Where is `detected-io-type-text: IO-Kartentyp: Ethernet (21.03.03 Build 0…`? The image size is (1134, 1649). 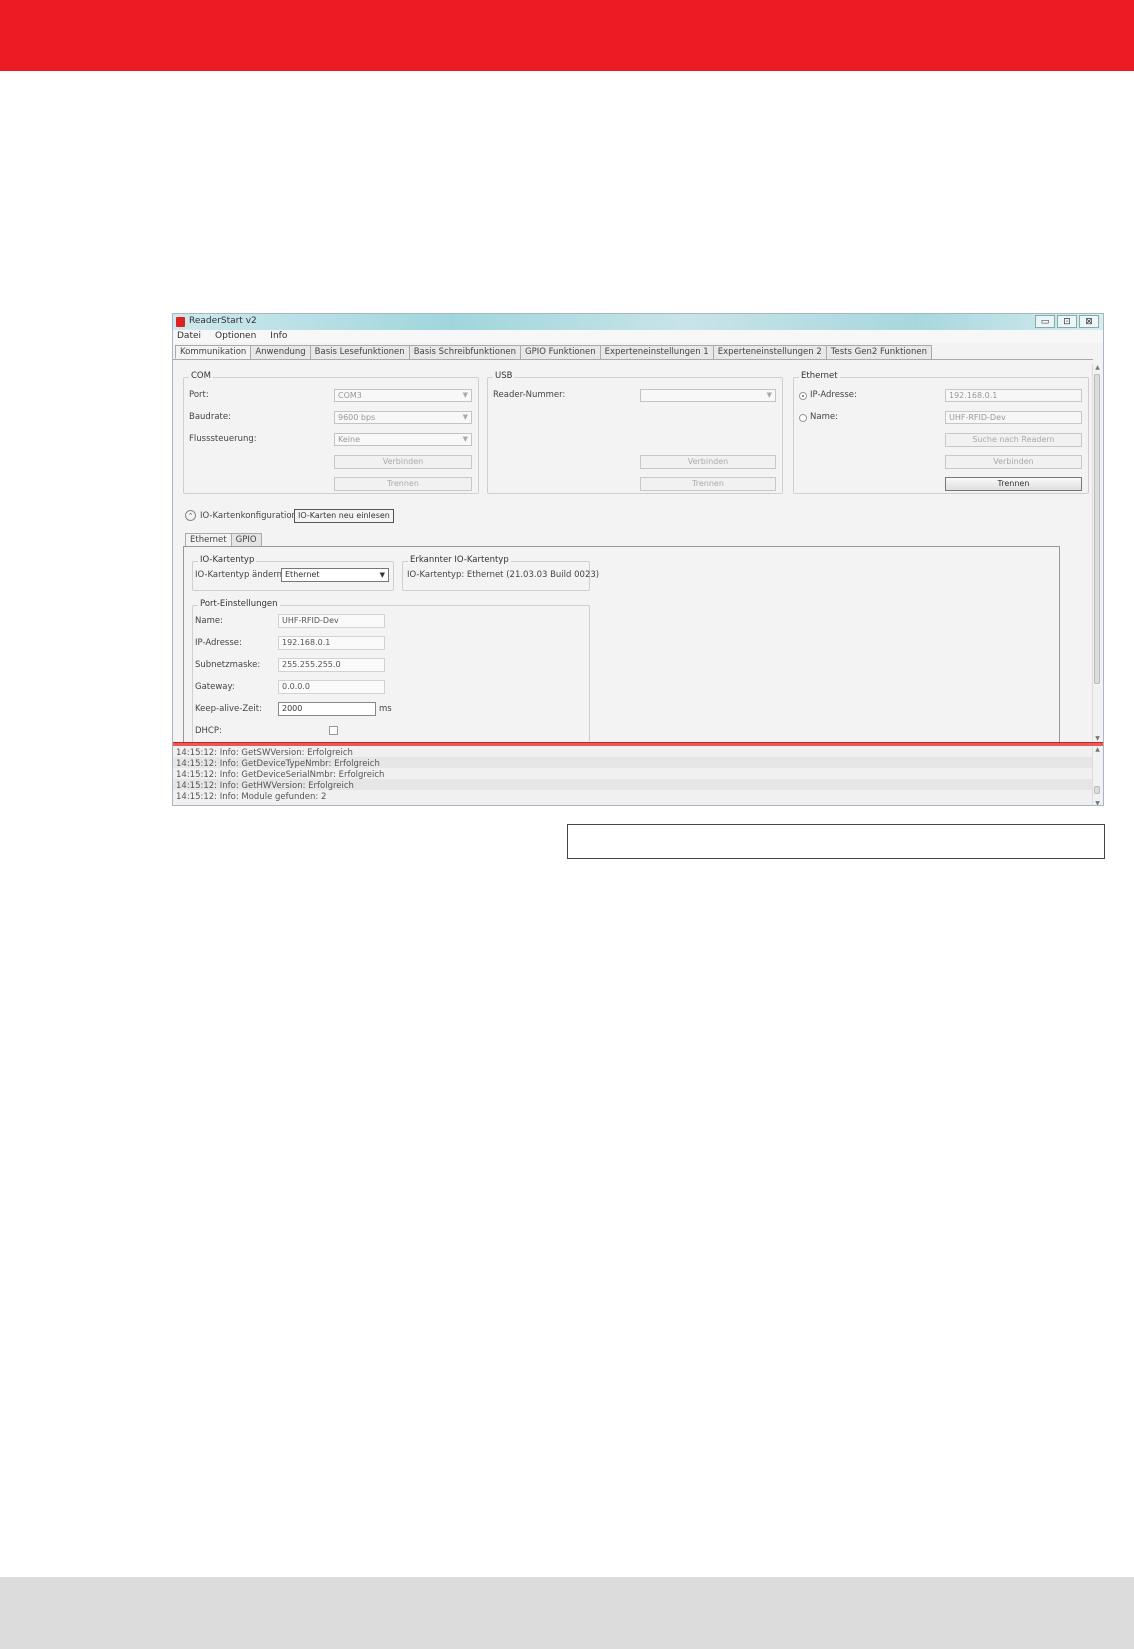
detected-io-type-text: IO-Kartentyp: Ethernet (21.03.03 Build 0… is located at coordinates (503, 575).